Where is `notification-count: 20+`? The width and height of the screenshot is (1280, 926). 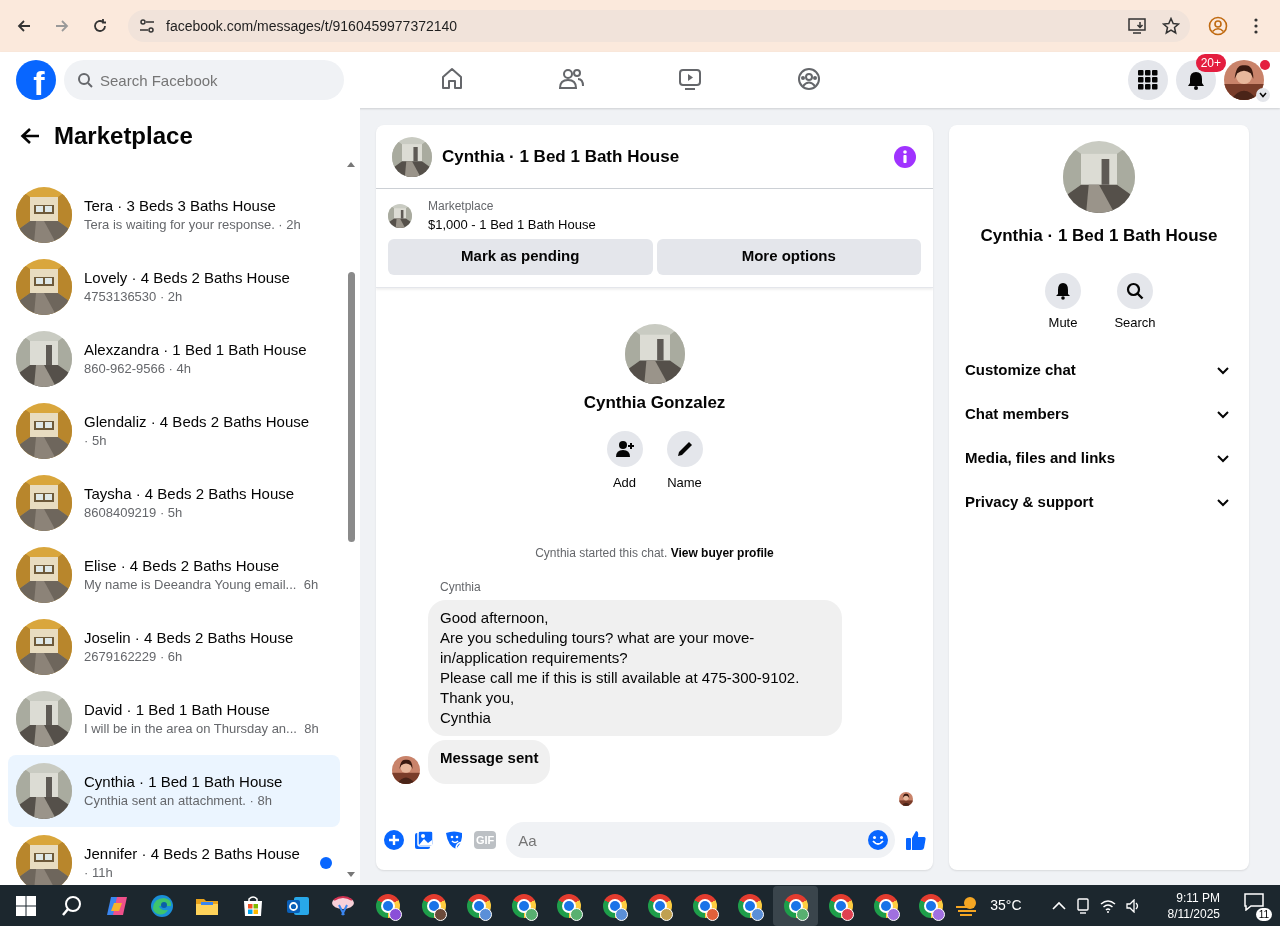
notification-count: 20+ is located at coordinates (1210, 63).